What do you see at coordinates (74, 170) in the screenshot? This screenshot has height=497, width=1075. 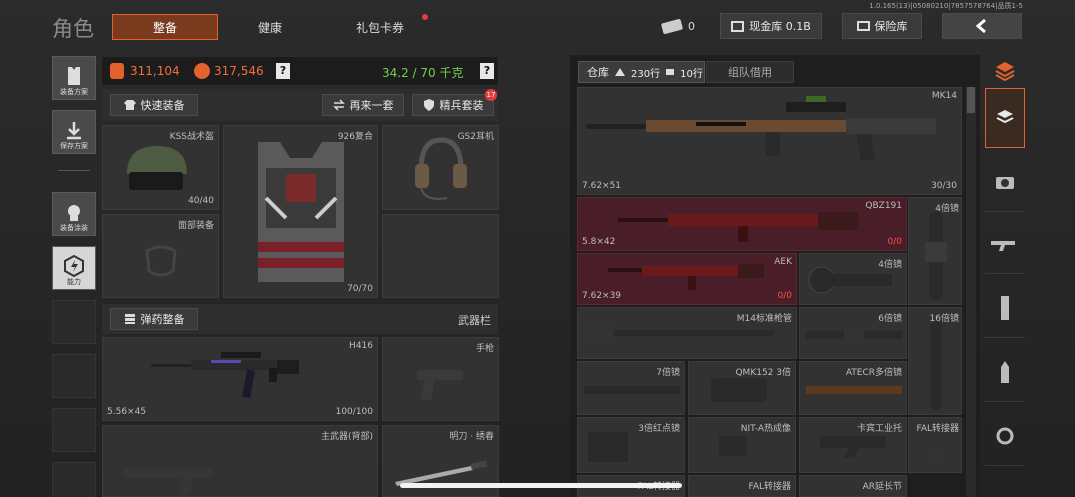 I see `side-divider` at bounding box center [74, 170].